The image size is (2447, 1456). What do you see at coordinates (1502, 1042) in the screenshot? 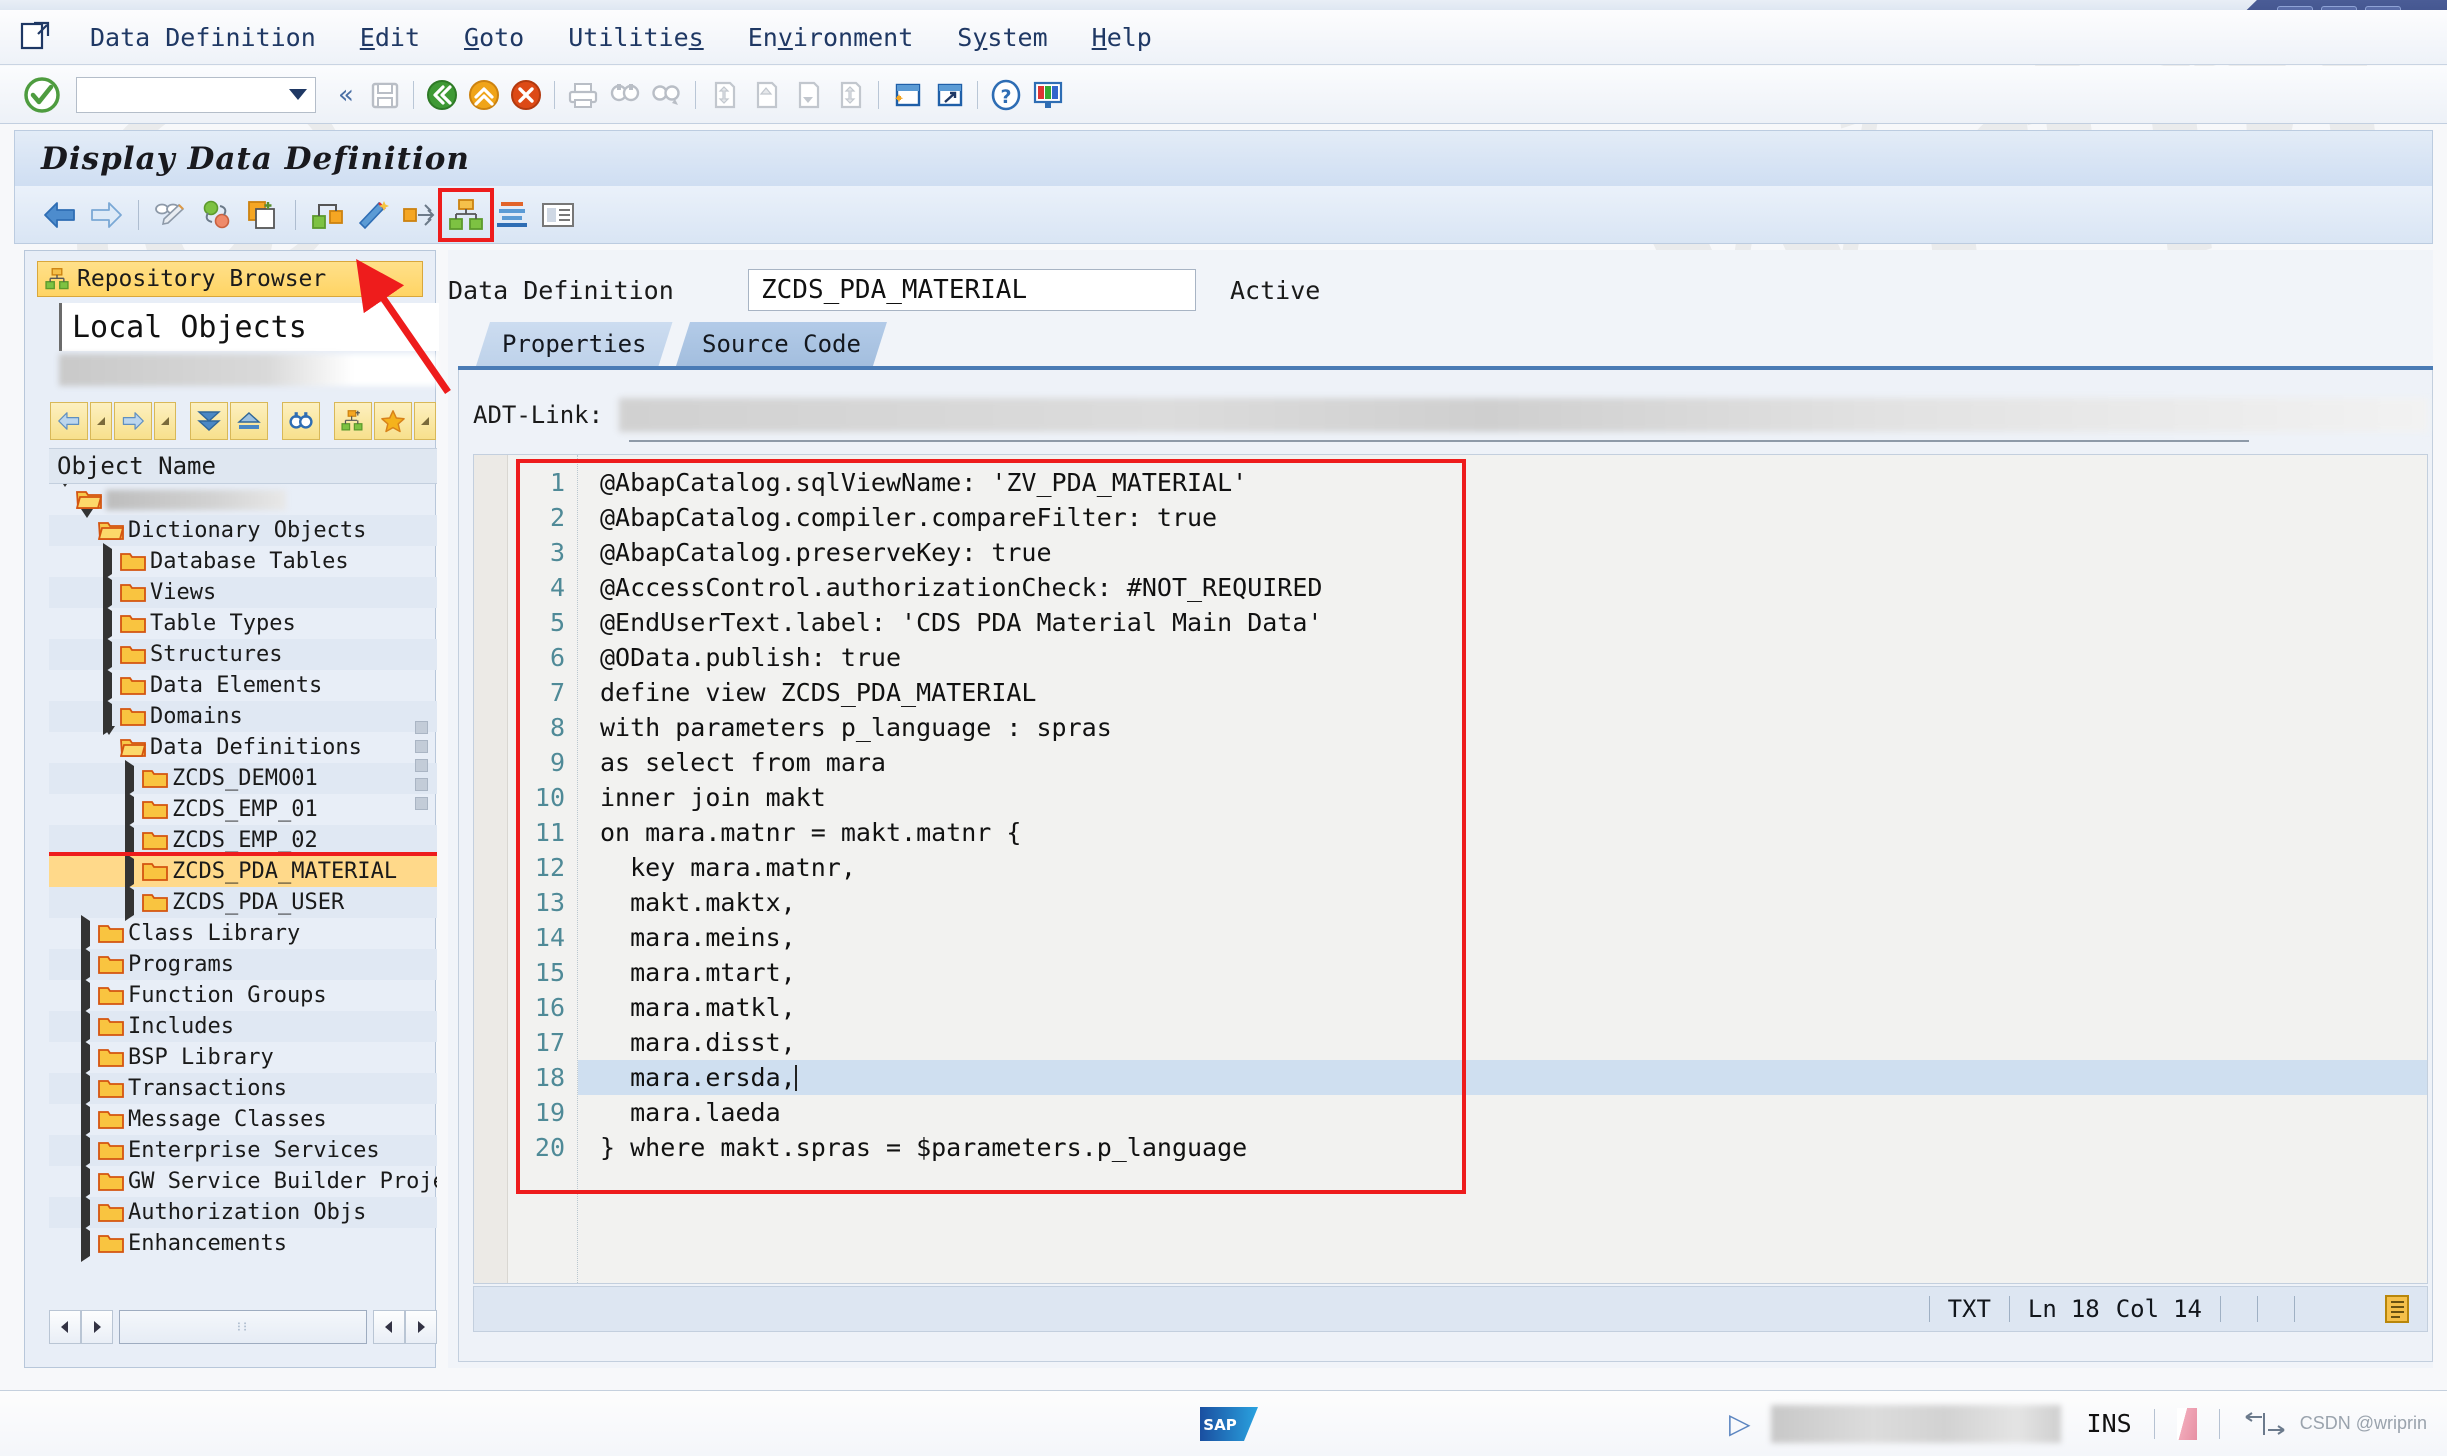
I see `editor-code-line: mara.disst,` at bounding box center [1502, 1042].